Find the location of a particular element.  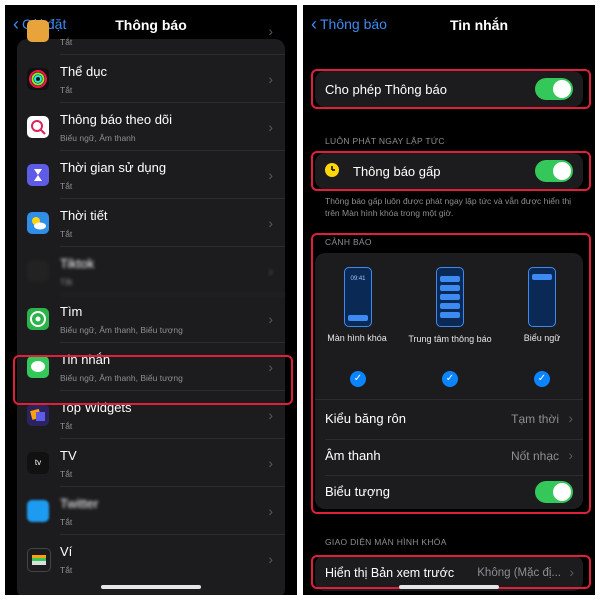

list-item: Tắt › is located at coordinates (151, 31).